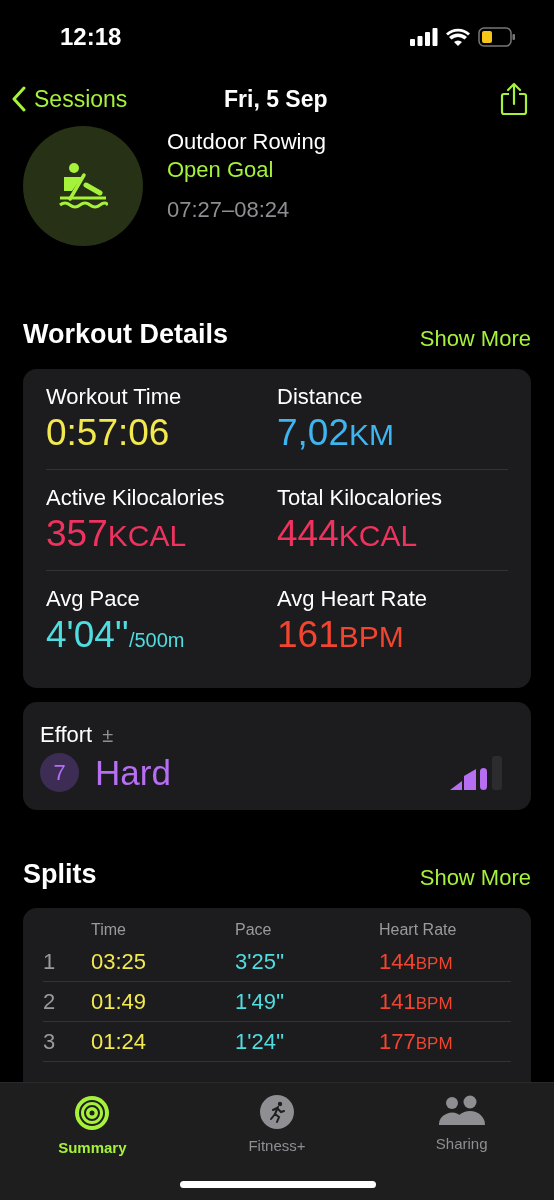  What do you see at coordinates (50, 962) in the screenshot?
I see `split-number: 1` at bounding box center [50, 962].